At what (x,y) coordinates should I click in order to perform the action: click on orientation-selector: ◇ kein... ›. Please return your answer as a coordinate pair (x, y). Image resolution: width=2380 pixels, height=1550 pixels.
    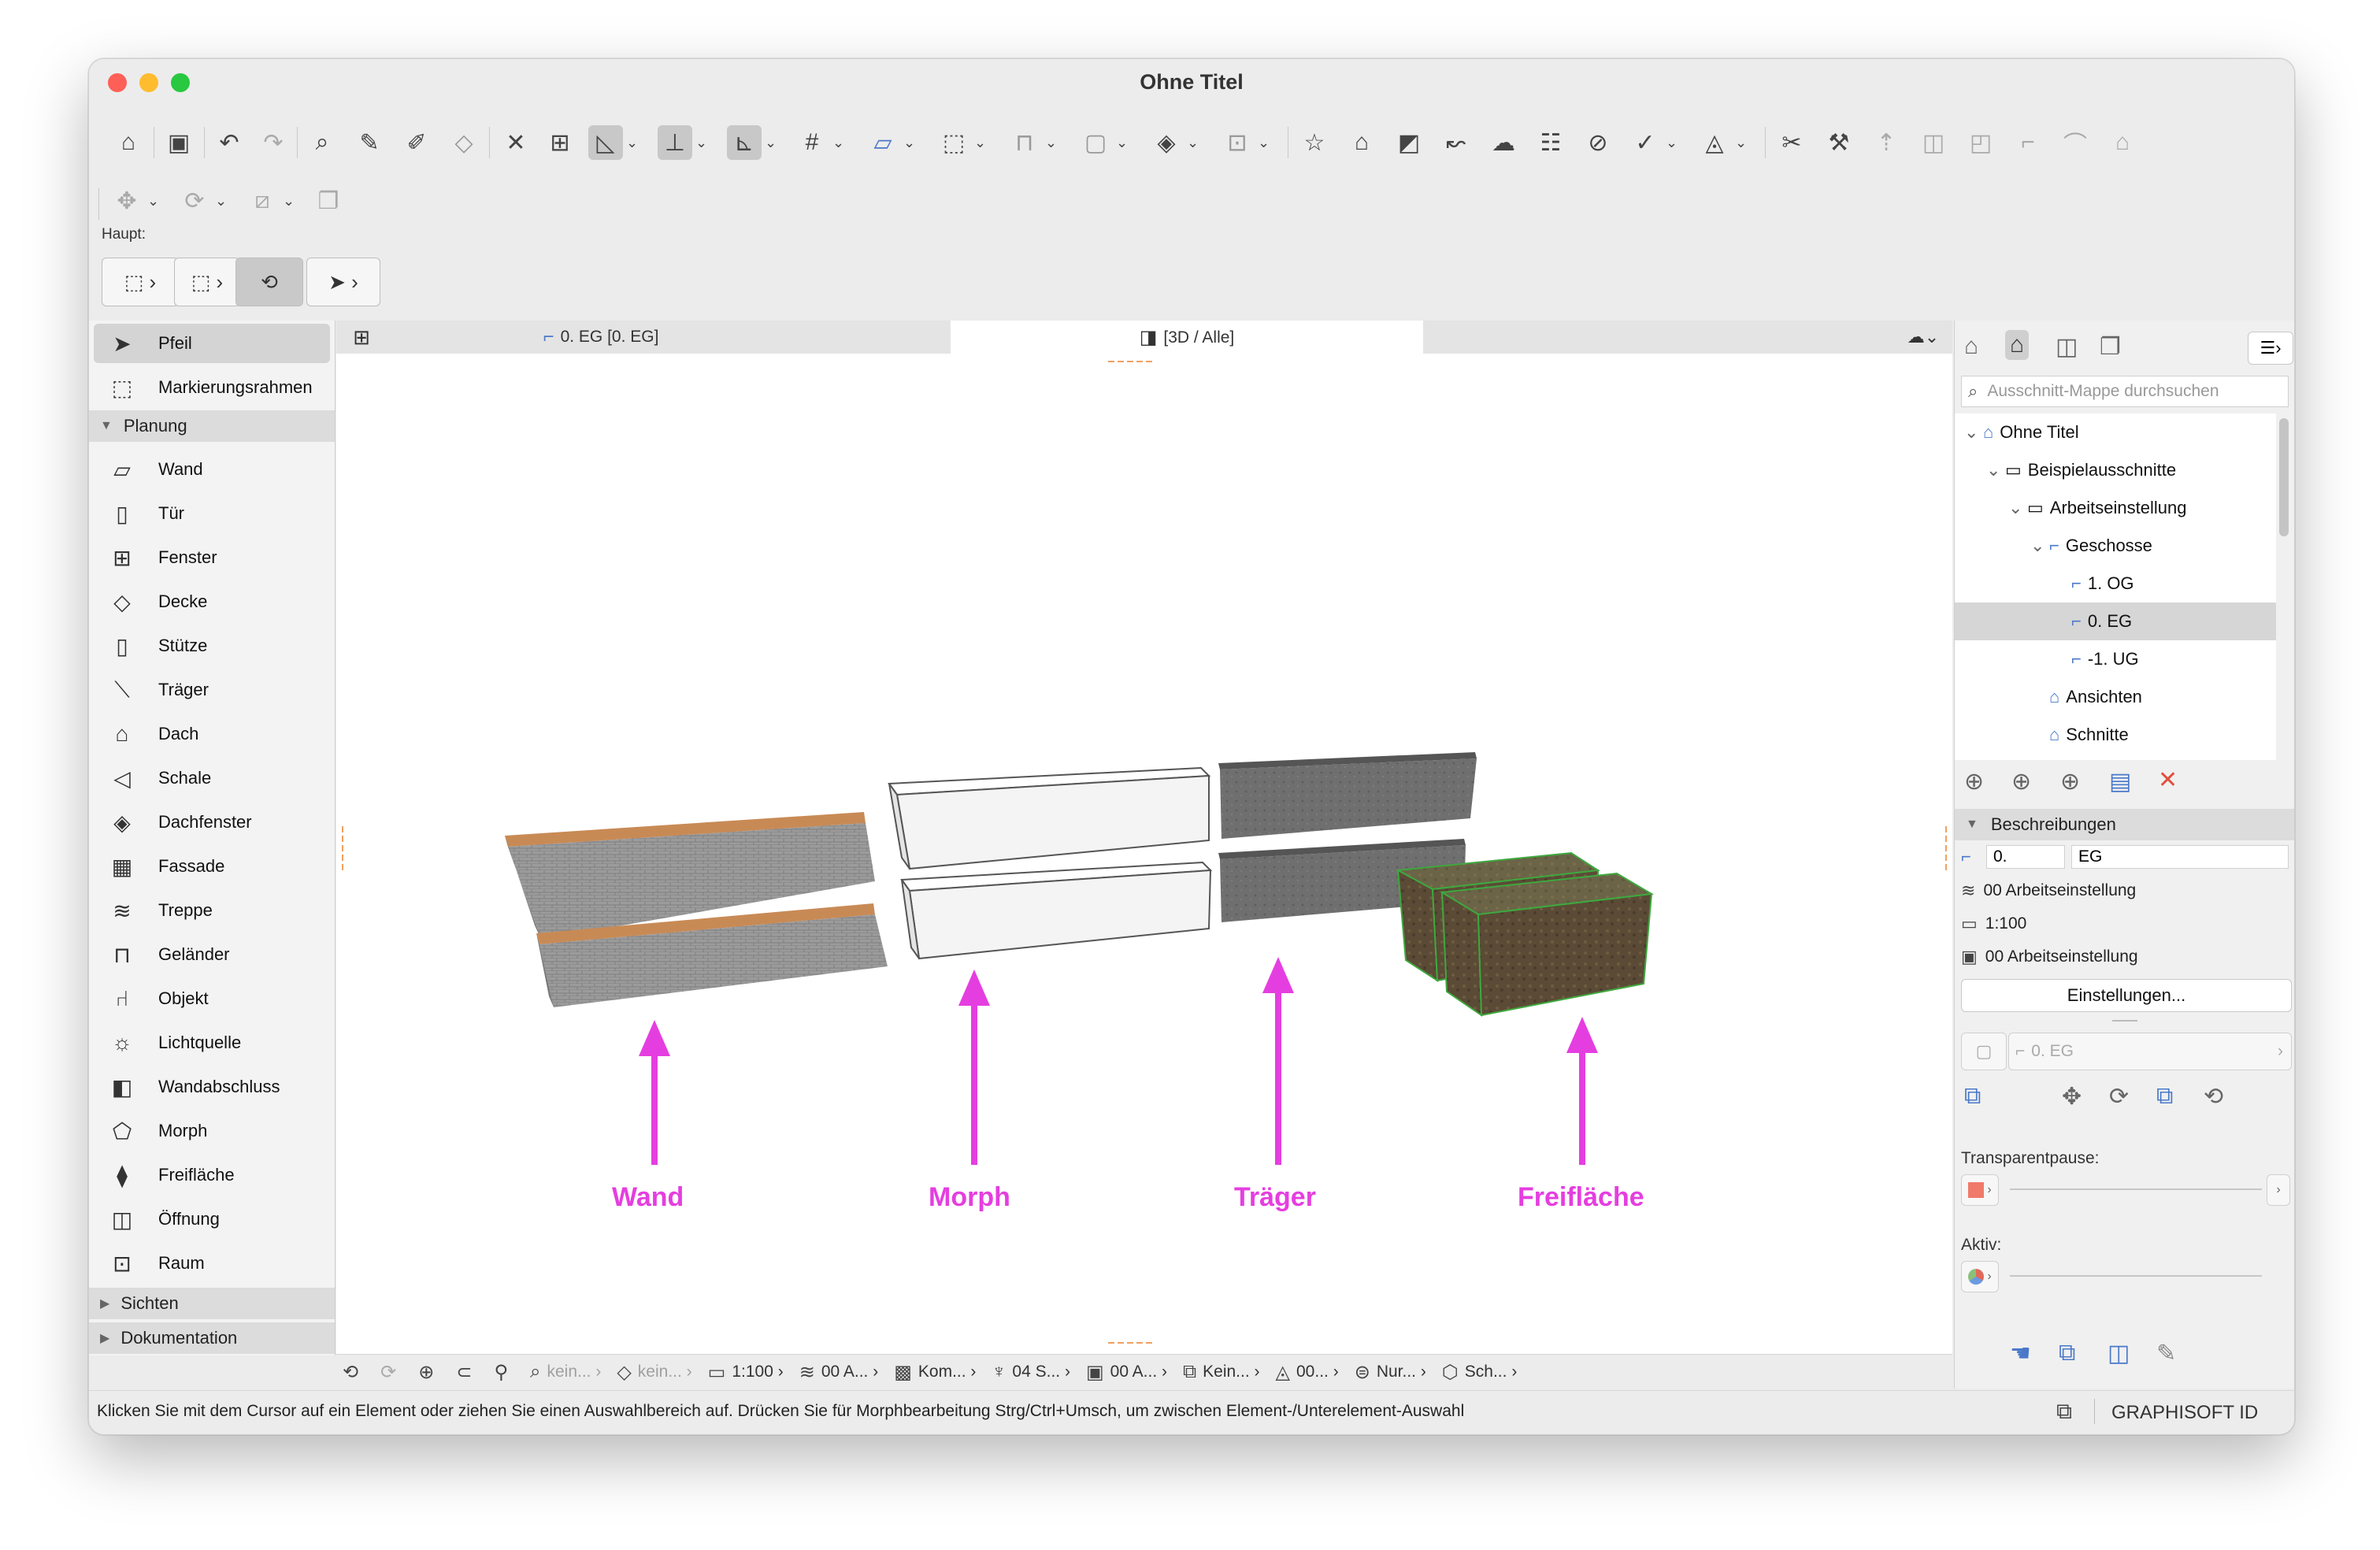
    Looking at the image, I should click on (654, 1372).